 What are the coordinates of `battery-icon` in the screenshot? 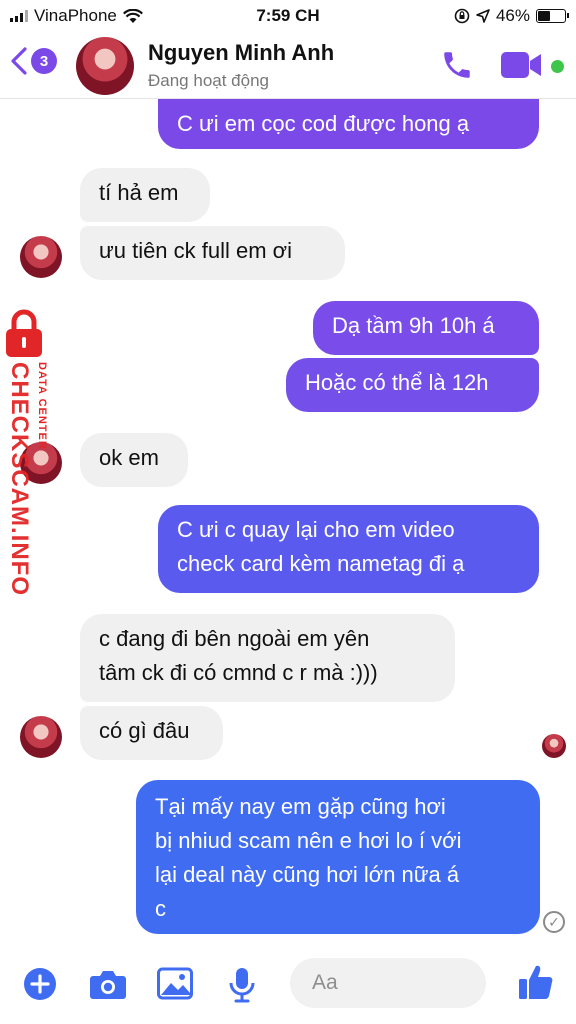 It's located at (552, 16).